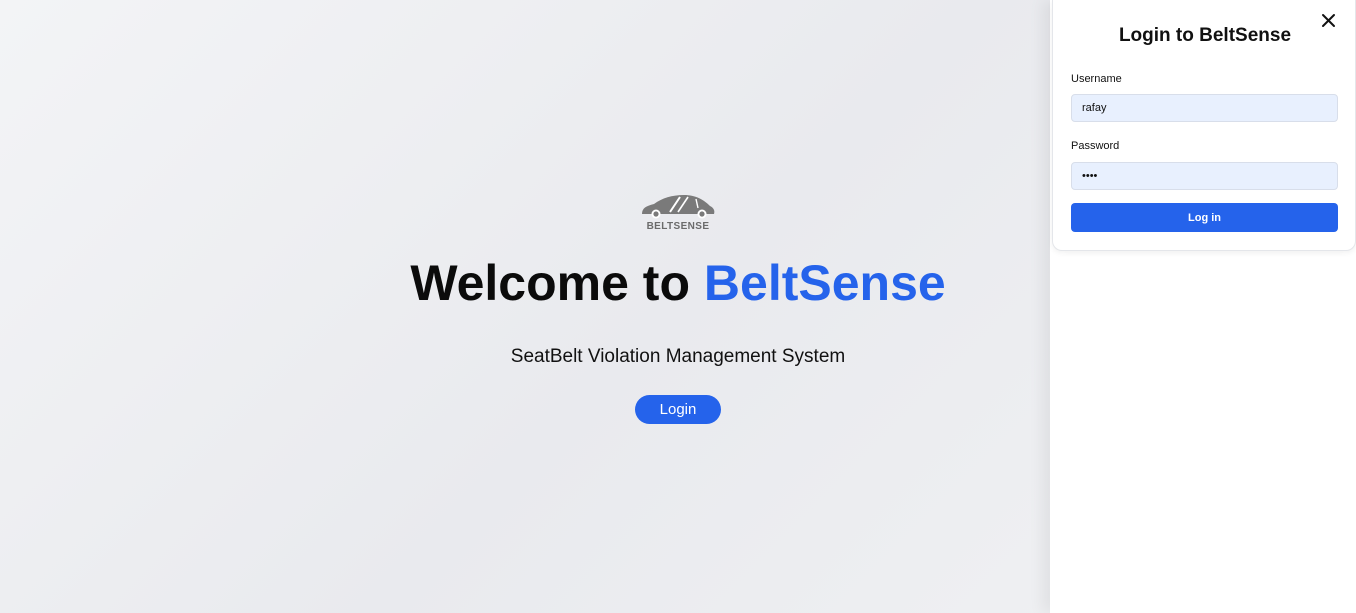  What do you see at coordinates (678, 226) in the screenshot?
I see `logo-text: BELTSENSE` at bounding box center [678, 226].